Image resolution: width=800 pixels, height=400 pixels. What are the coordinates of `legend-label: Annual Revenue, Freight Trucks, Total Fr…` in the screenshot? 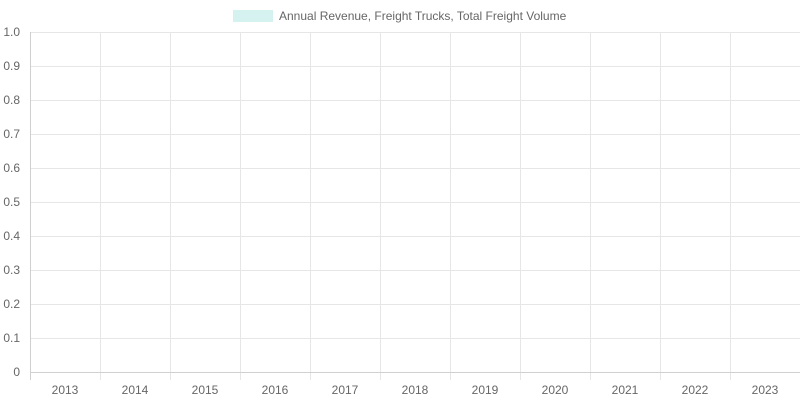 It's located at (423, 16).